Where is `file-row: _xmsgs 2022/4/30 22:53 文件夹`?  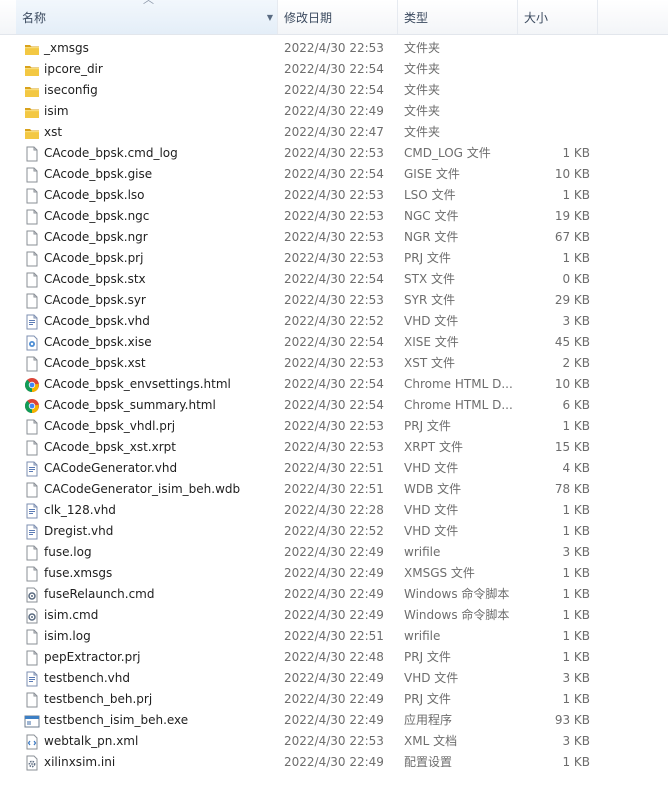
file-row: _xmsgs 2022/4/30 22:53 文件夹 is located at coordinates (334, 48).